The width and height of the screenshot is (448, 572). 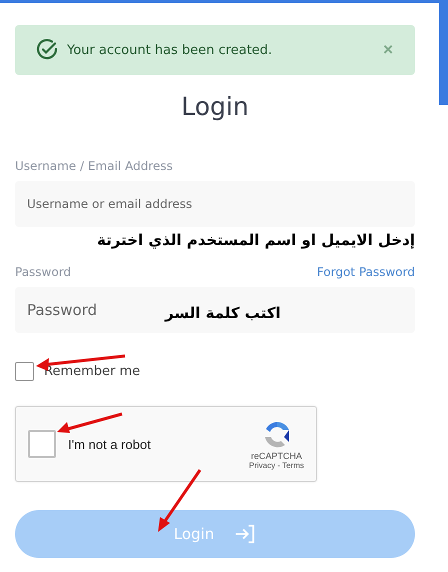 I want to click on captcha-label: I'm not a robot, so click(x=110, y=444).